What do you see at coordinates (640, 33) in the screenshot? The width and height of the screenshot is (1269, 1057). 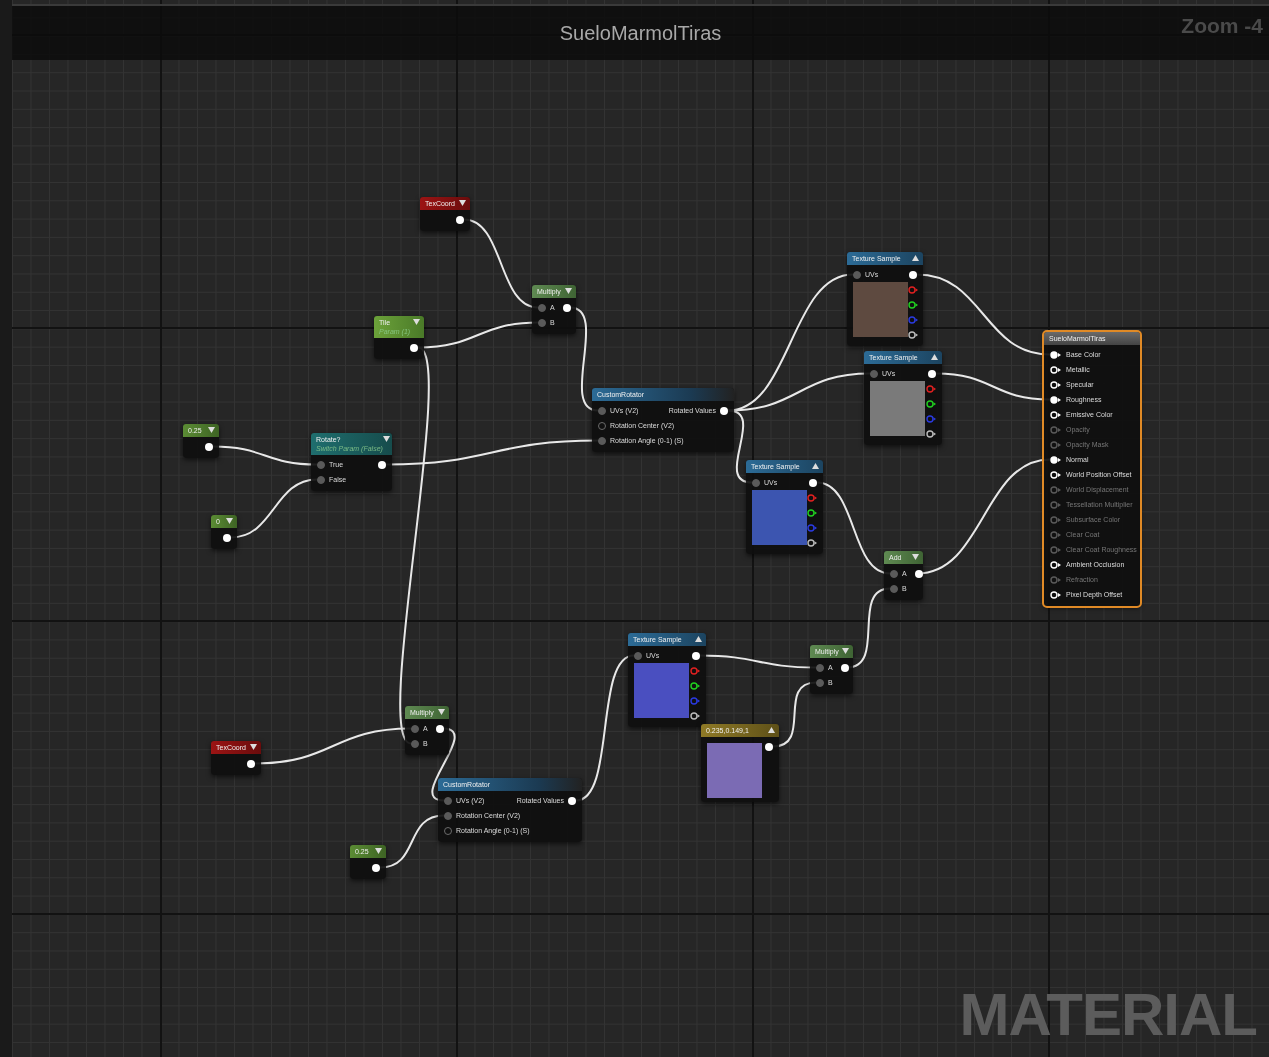 I see `graph-title: SueloMarmolTiras` at bounding box center [640, 33].